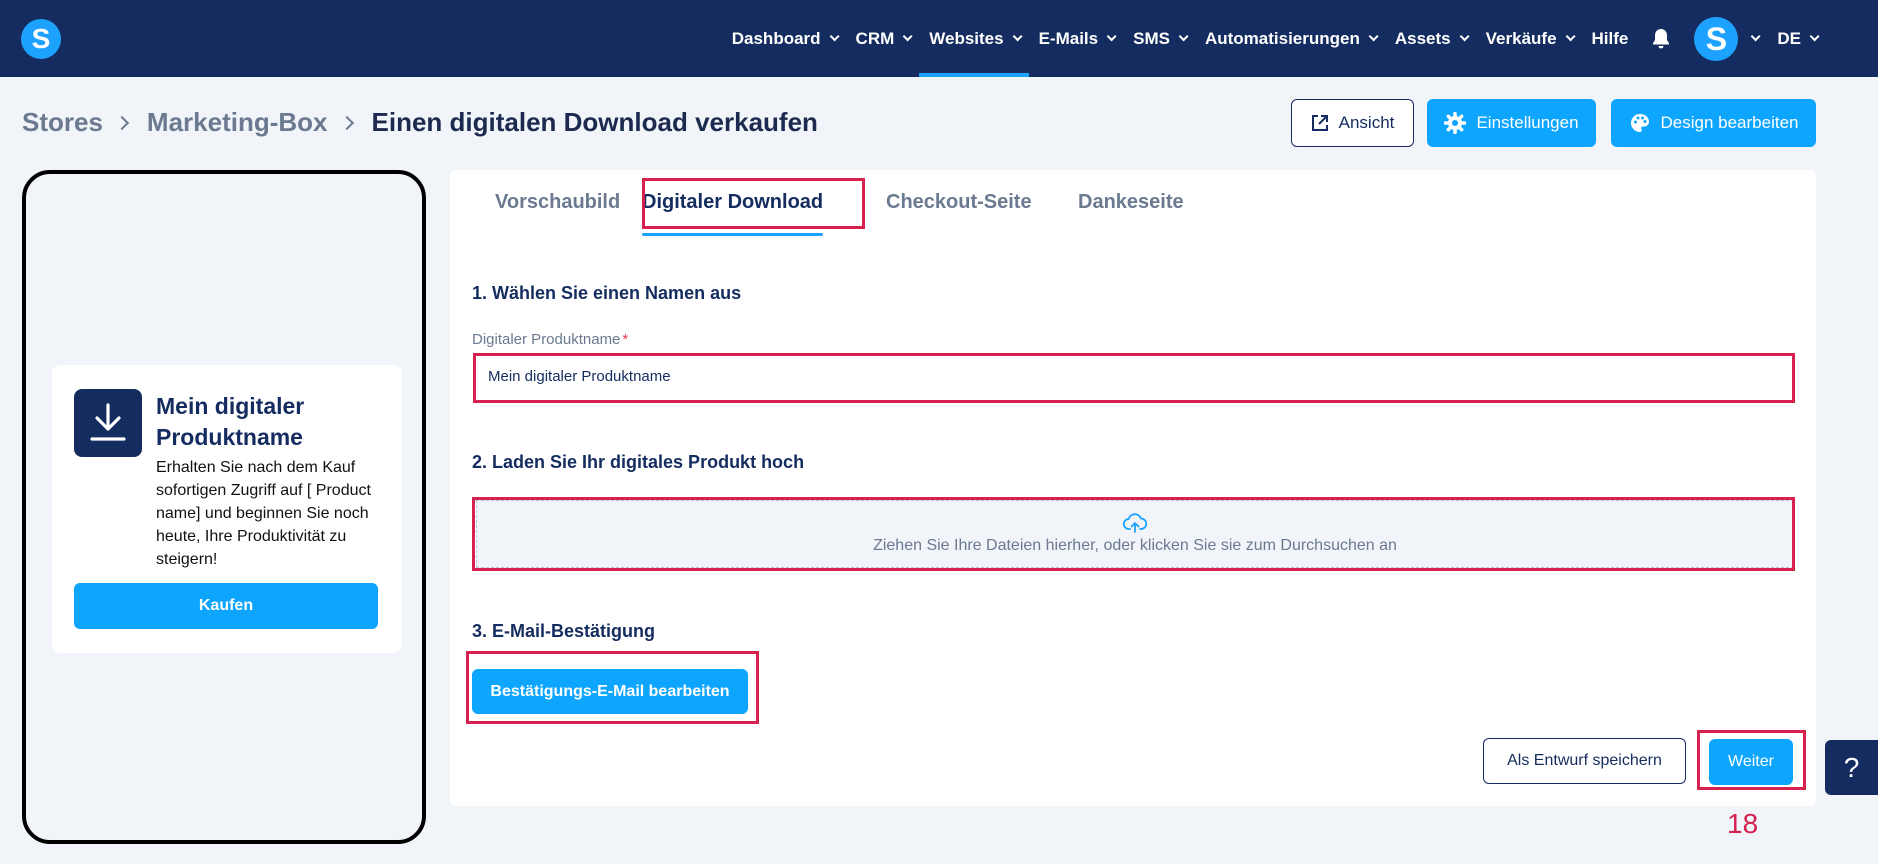  What do you see at coordinates (1743, 823) in the screenshot?
I see `step-number: 18` at bounding box center [1743, 823].